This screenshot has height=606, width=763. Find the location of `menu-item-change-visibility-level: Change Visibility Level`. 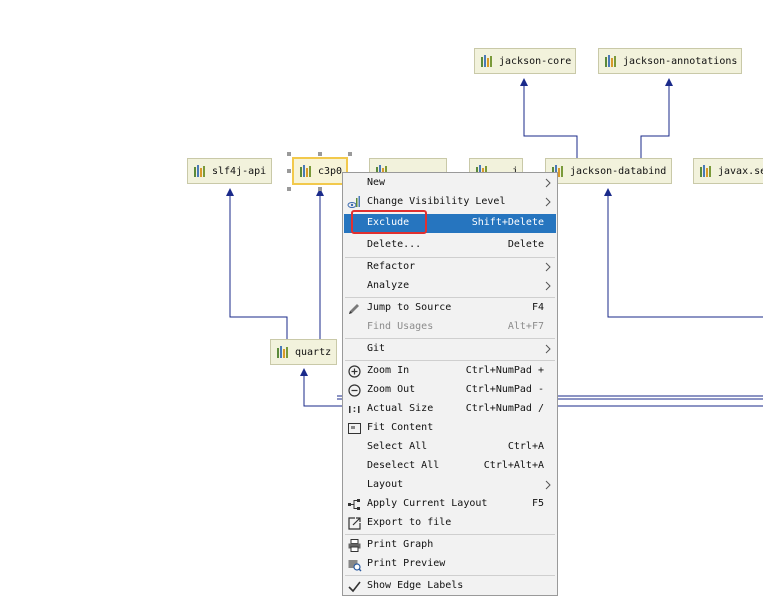

menu-item-change-visibility-level: Change Visibility Level is located at coordinates (450, 202).